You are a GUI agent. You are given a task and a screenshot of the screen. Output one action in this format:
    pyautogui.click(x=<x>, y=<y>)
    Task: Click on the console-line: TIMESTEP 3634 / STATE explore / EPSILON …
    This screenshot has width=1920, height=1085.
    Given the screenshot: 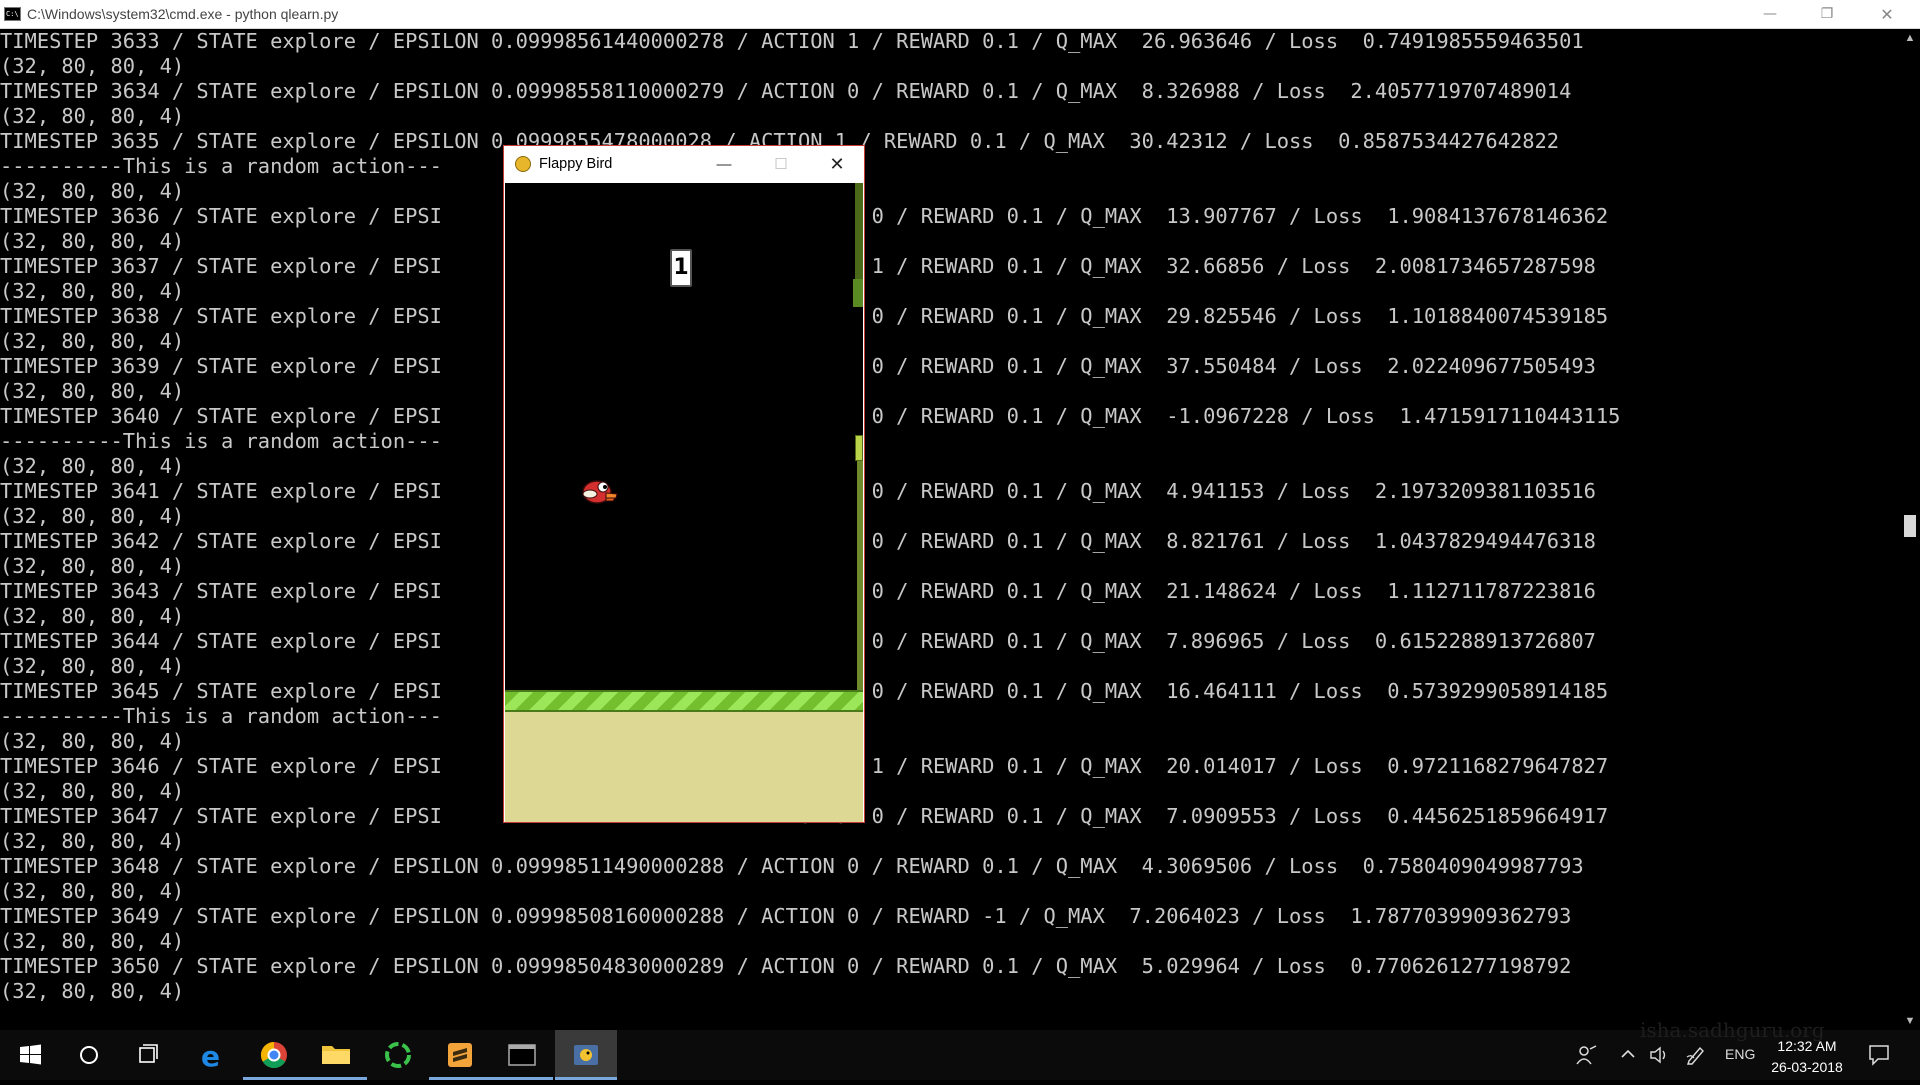 What is the action you would take?
    pyautogui.click(x=786, y=91)
    